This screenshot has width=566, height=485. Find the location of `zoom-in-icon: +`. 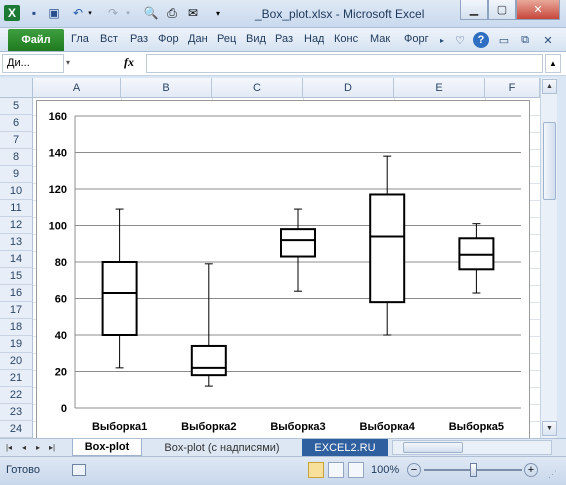

zoom-in-icon: + is located at coordinates (531, 470).